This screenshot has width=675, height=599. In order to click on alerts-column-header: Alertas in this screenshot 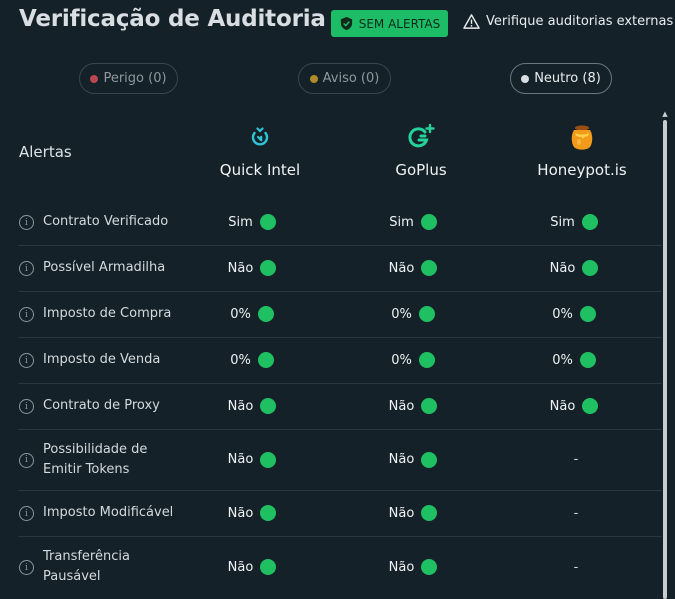, I will do `click(45, 152)`.